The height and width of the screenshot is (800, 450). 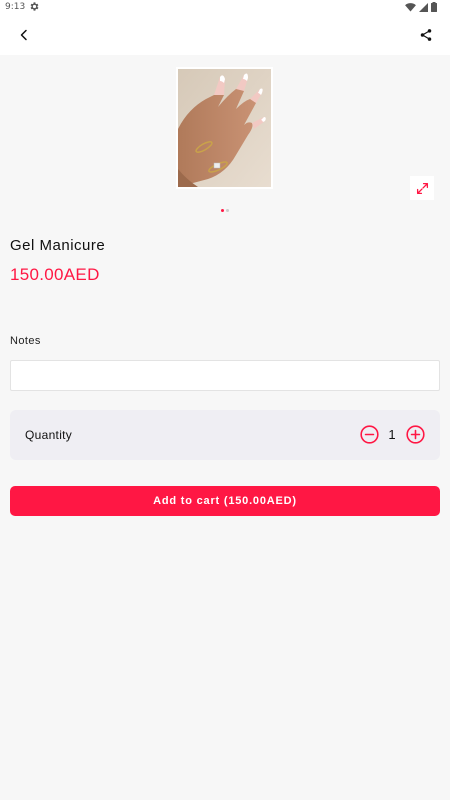 What do you see at coordinates (434, 7) in the screenshot?
I see `battery-icon` at bounding box center [434, 7].